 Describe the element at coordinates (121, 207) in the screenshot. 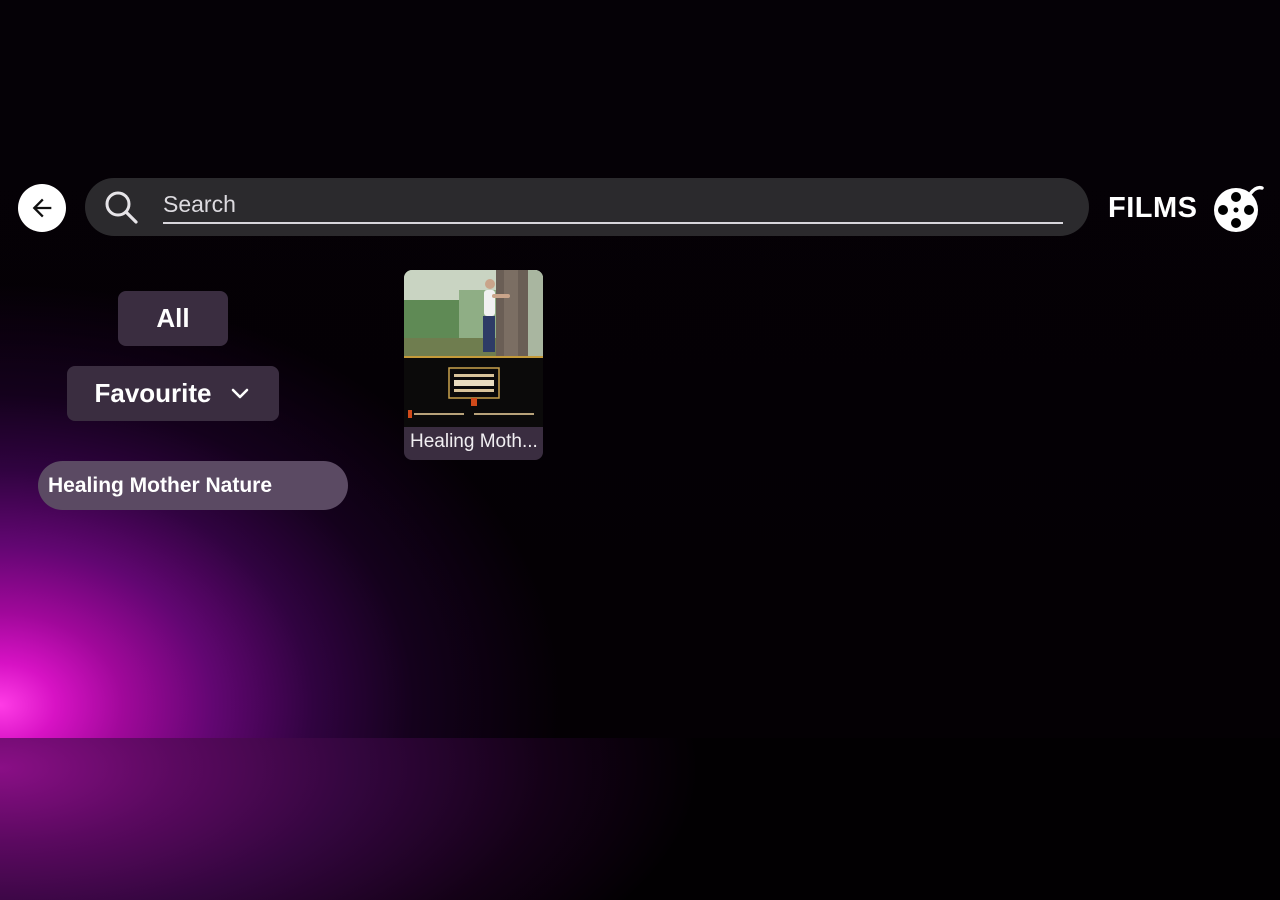

I see `search-icon` at that location.